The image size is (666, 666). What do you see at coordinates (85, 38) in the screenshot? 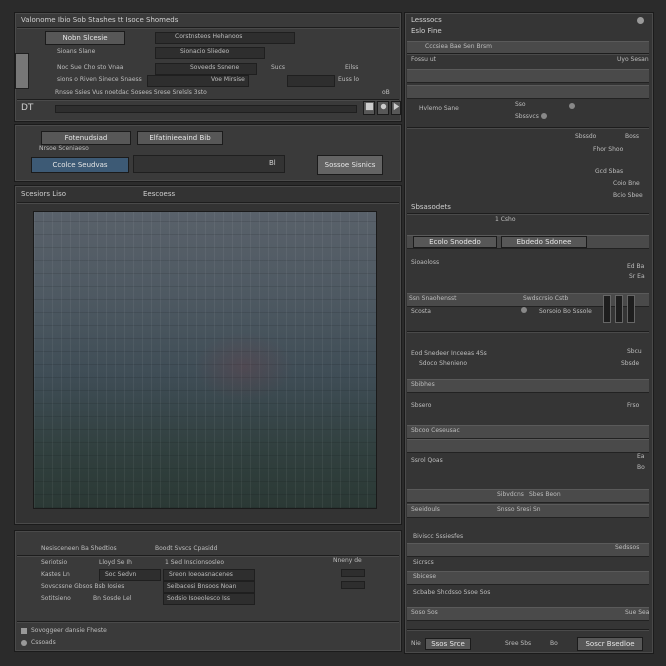
I see `nobn-button: Nobn Slcesie` at bounding box center [85, 38].